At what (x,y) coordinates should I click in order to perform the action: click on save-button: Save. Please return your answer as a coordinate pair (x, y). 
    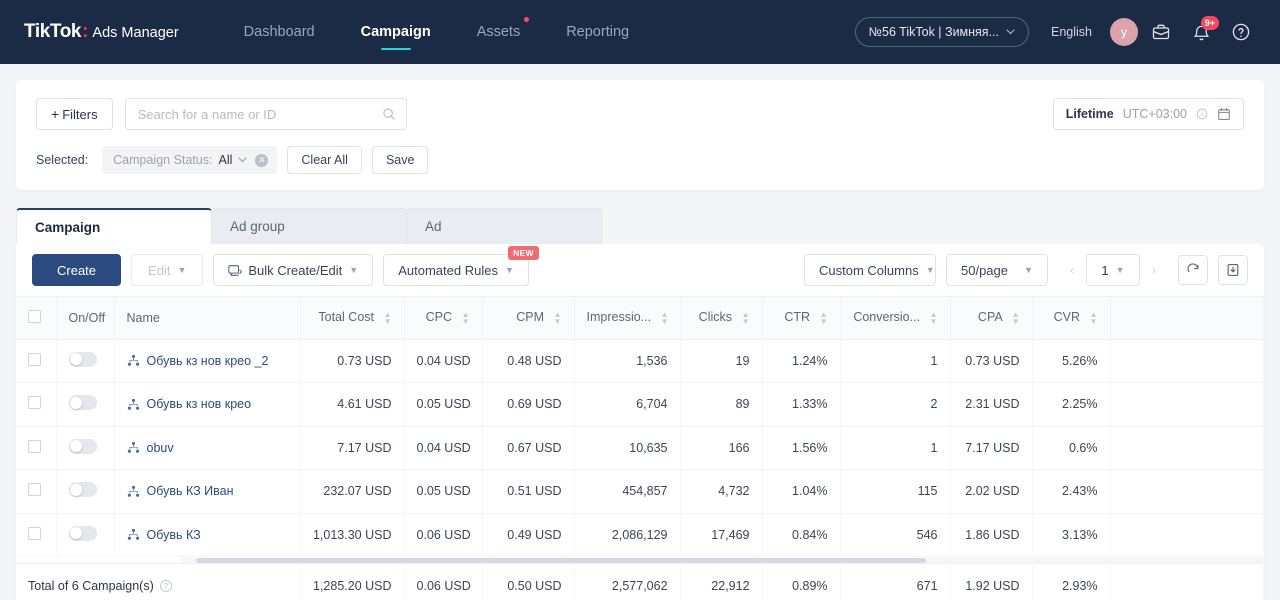
    Looking at the image, I should click on (400, 160).